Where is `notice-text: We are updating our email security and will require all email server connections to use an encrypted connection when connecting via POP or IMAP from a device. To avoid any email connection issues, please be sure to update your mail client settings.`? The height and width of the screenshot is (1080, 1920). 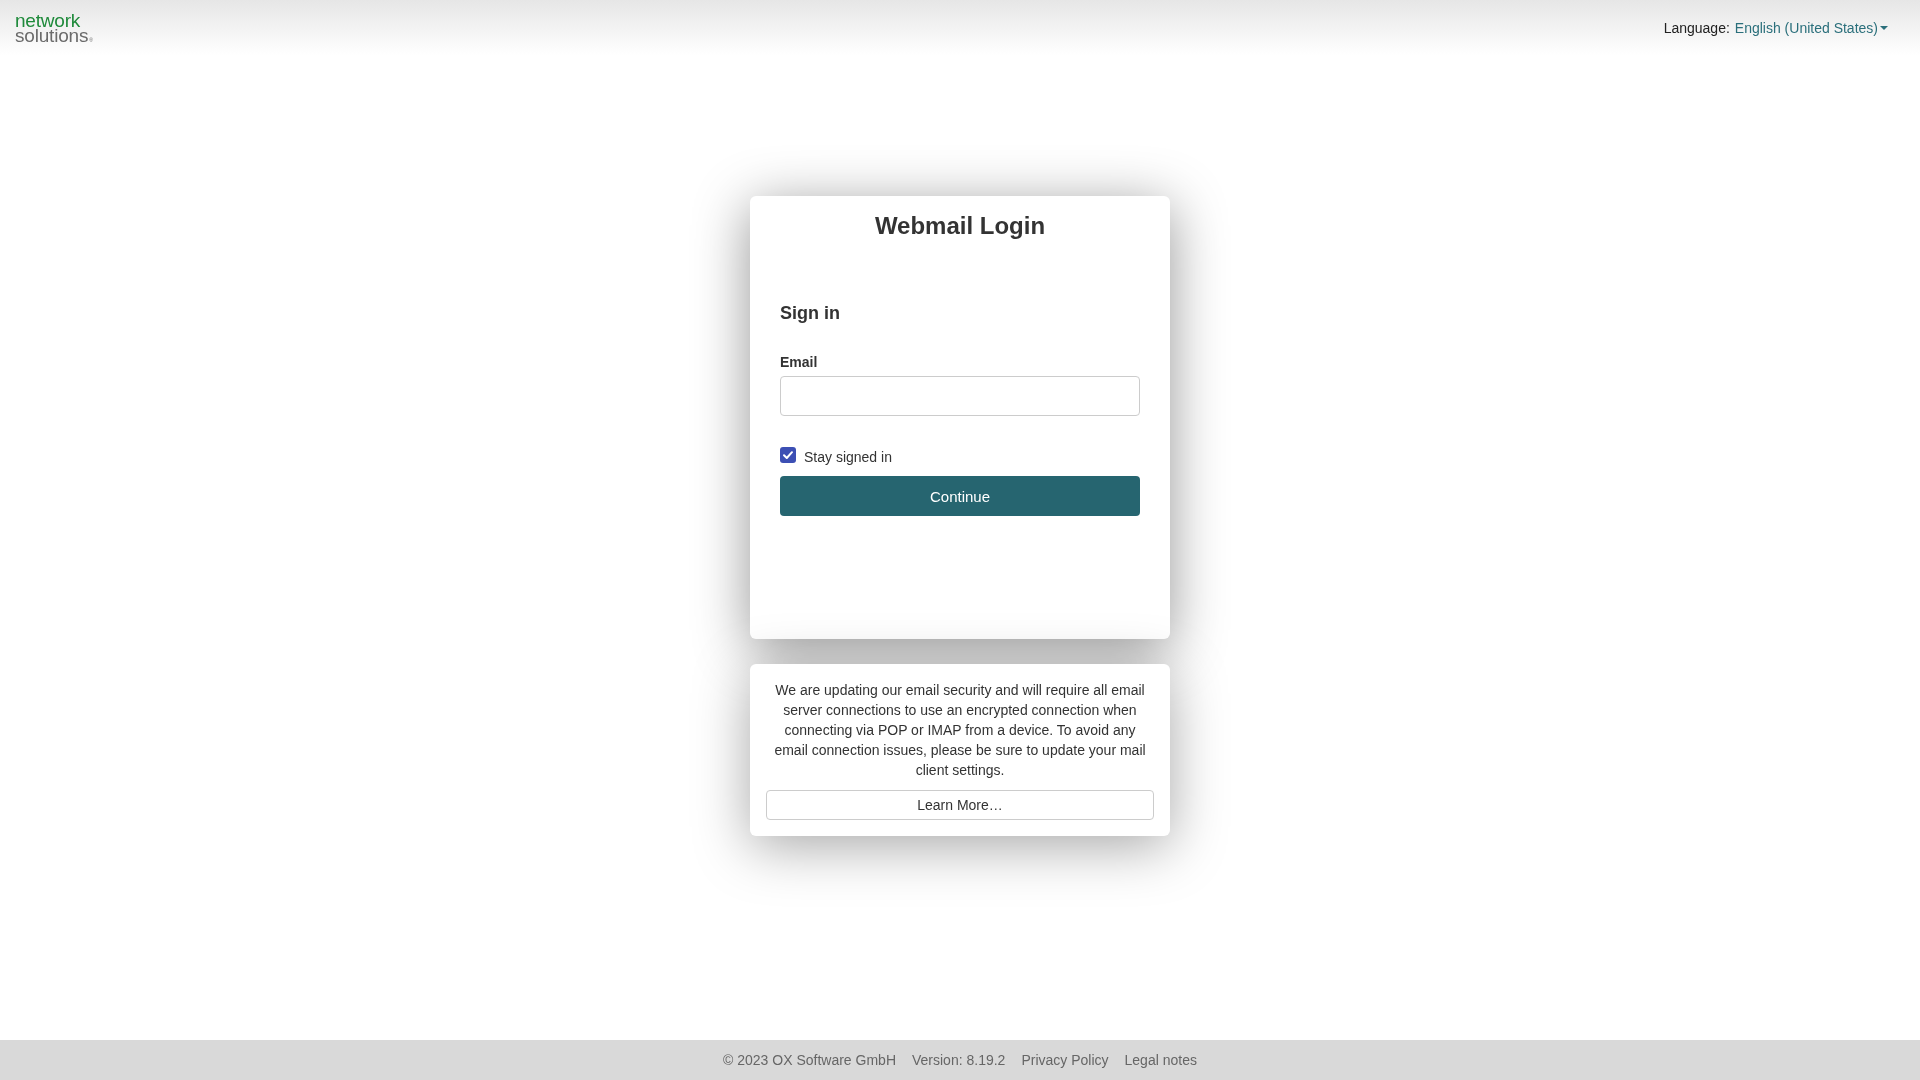
notice-text: We are updating our email security and will require all email server connections to use an encrypted connection when connecting via POP or IMAP from a device. To avoid any email connection issues, please be sure to update your mail client settings. is located at coordinates (960, 730).